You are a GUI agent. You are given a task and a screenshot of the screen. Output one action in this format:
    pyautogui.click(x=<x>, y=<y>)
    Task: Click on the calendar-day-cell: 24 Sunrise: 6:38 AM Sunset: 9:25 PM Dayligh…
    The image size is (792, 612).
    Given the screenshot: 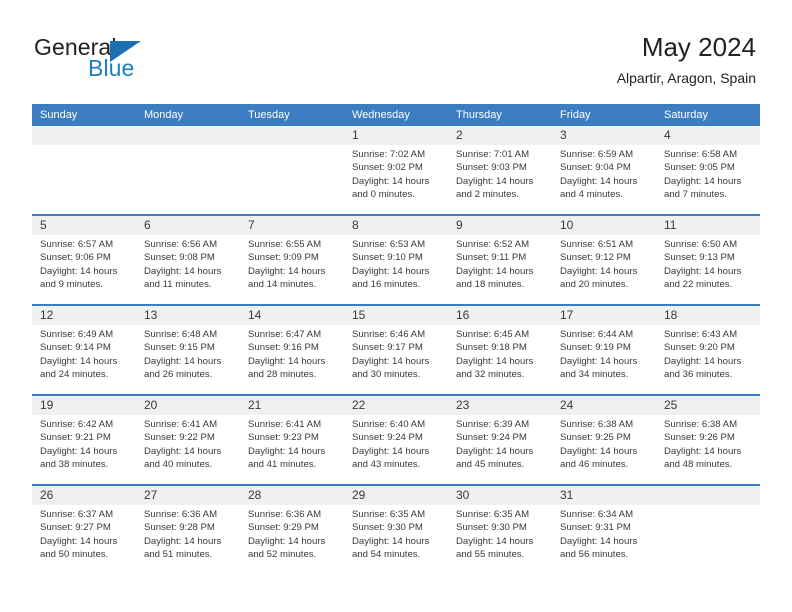 What is the action you would take?
    pyautogui.click(x=604, y=439)
    